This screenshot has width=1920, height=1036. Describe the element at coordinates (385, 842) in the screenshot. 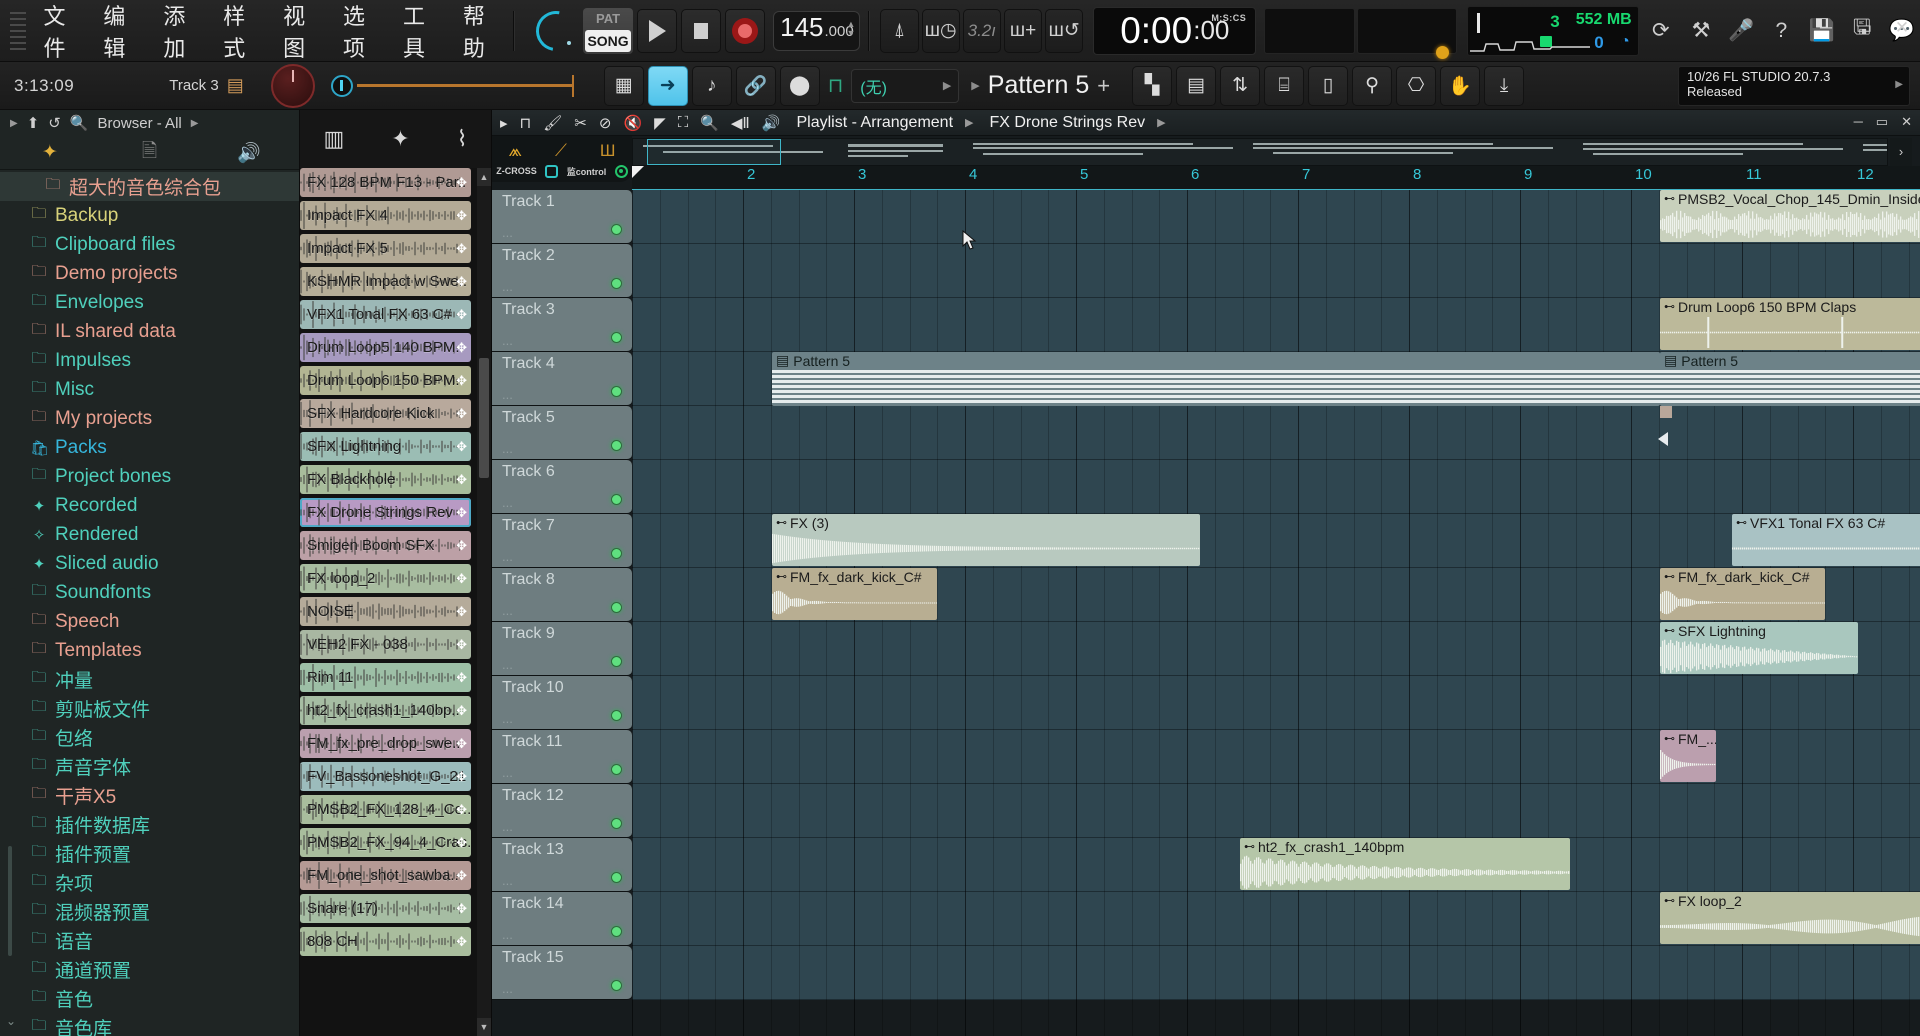

I see `clip-source-row: PMSB2_FX_94_4_Cras.. ✥` at that location.